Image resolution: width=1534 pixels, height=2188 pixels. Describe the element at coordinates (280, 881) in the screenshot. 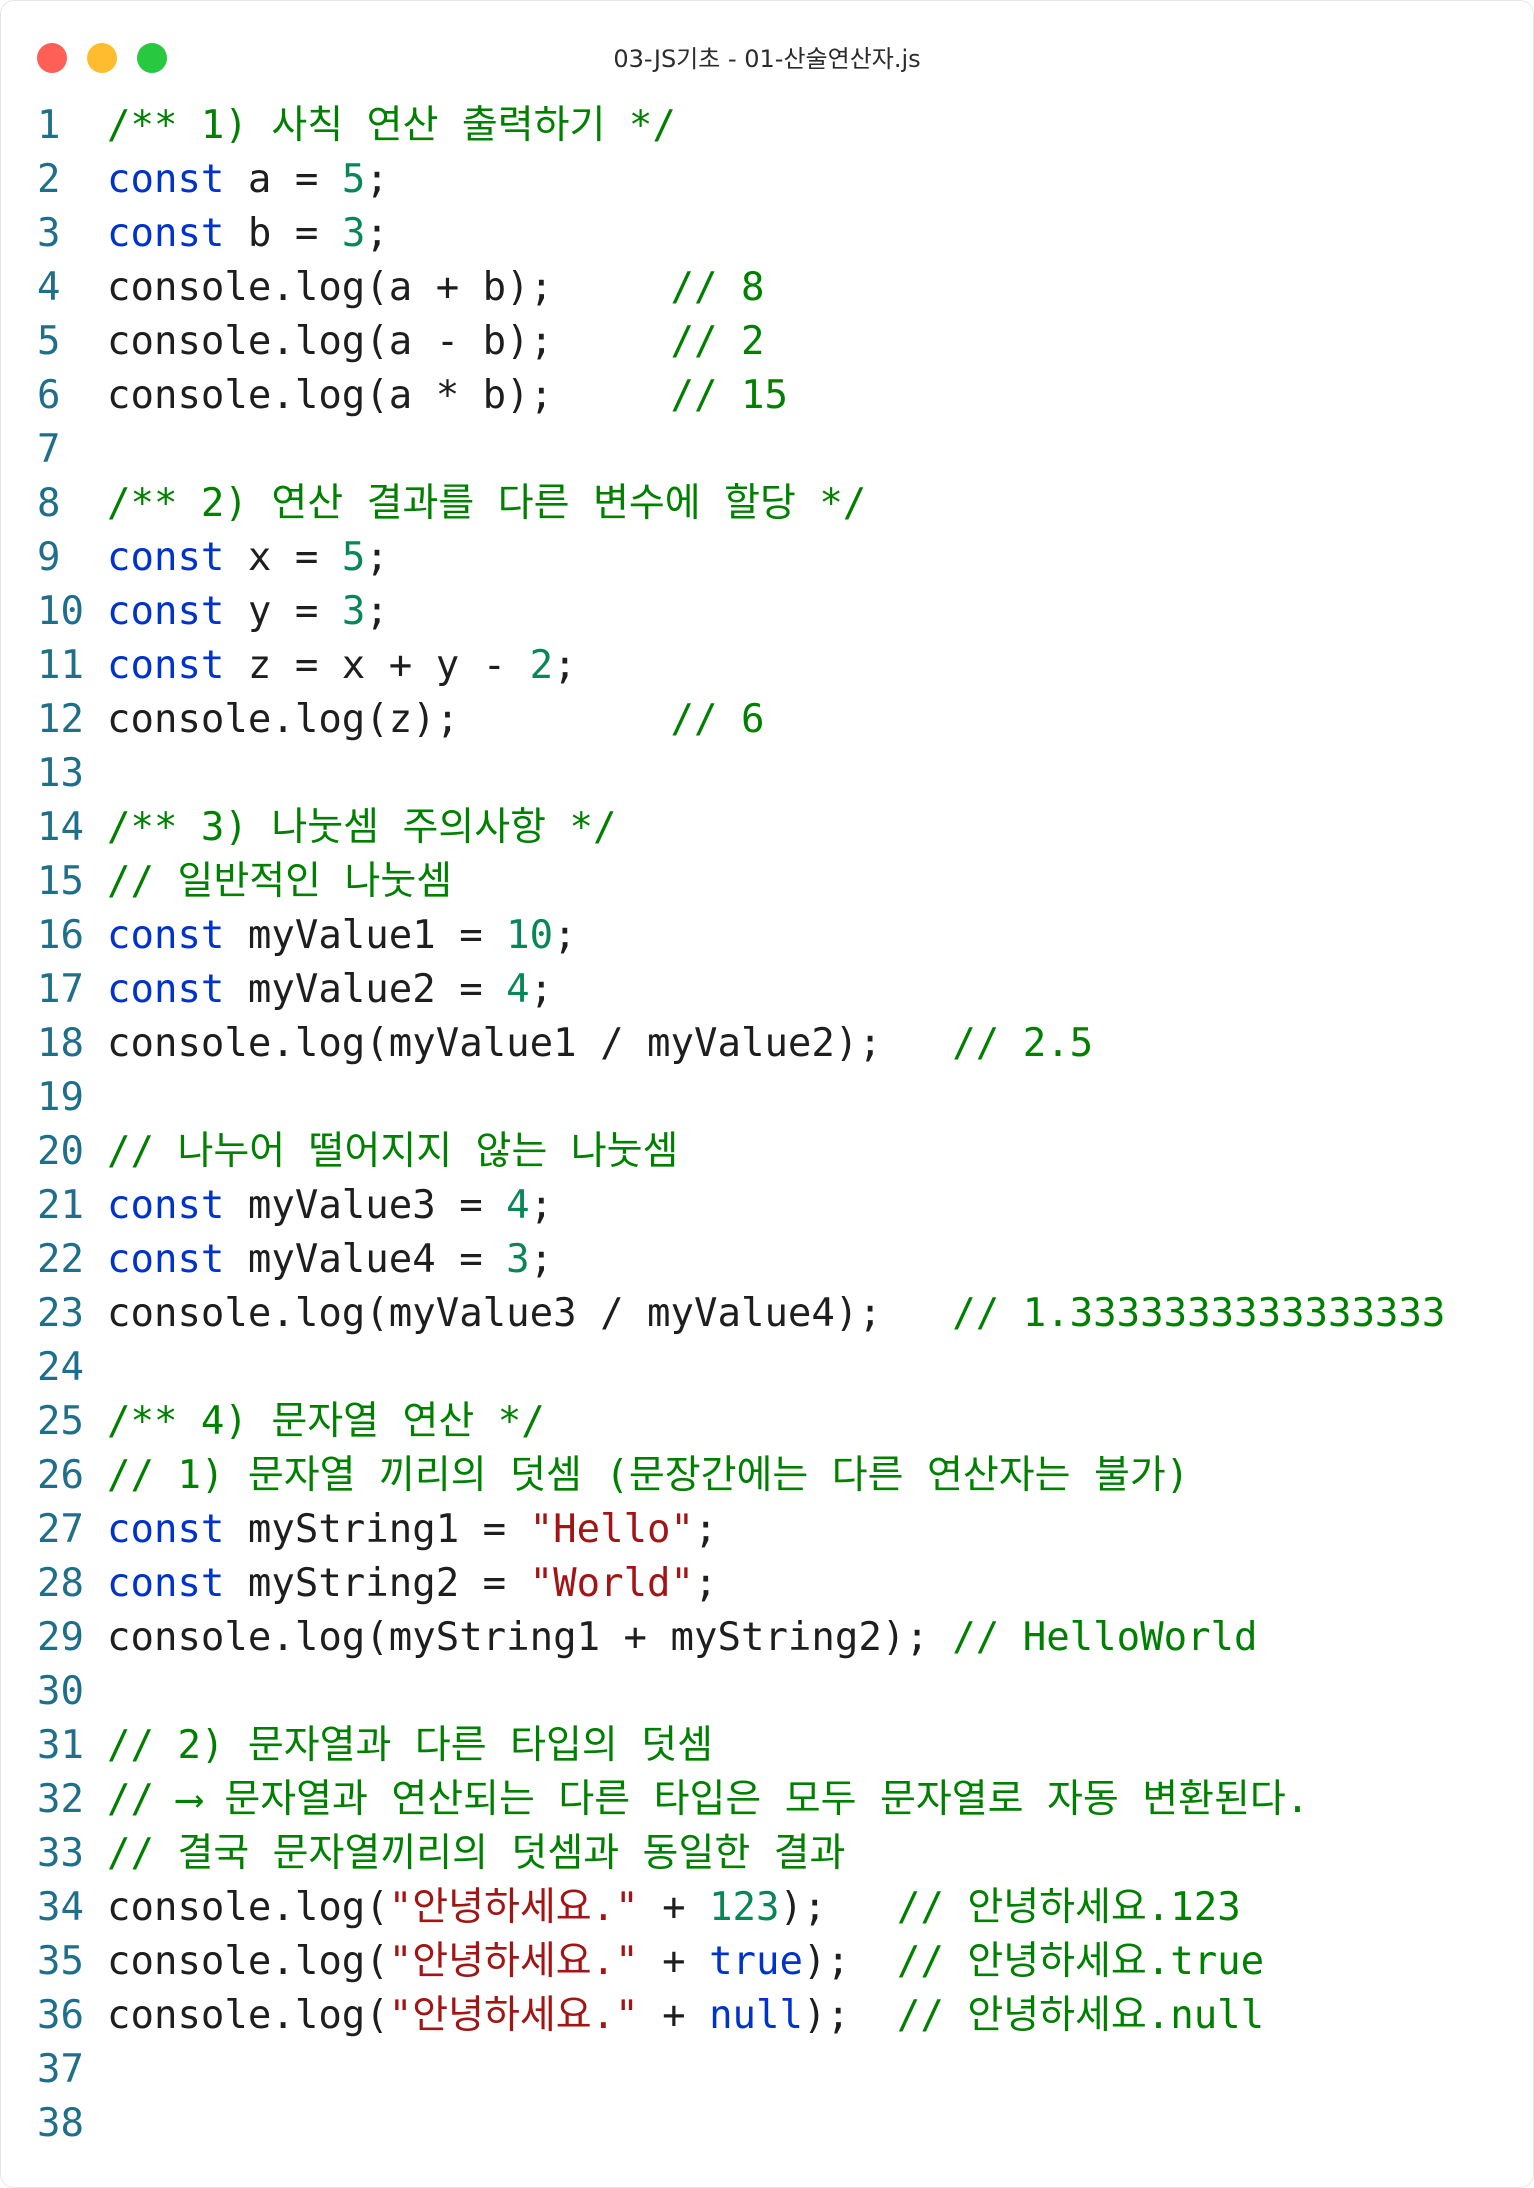

I see `comment-token: // 일반적인 나눗셈` at that location.